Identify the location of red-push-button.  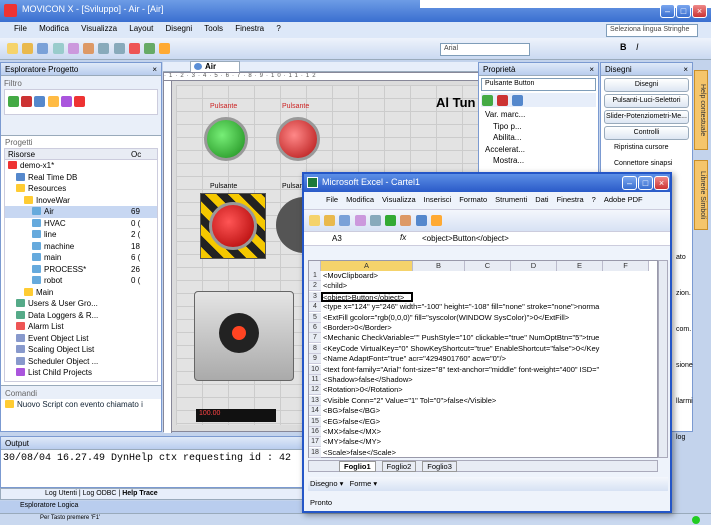
(298, 139).